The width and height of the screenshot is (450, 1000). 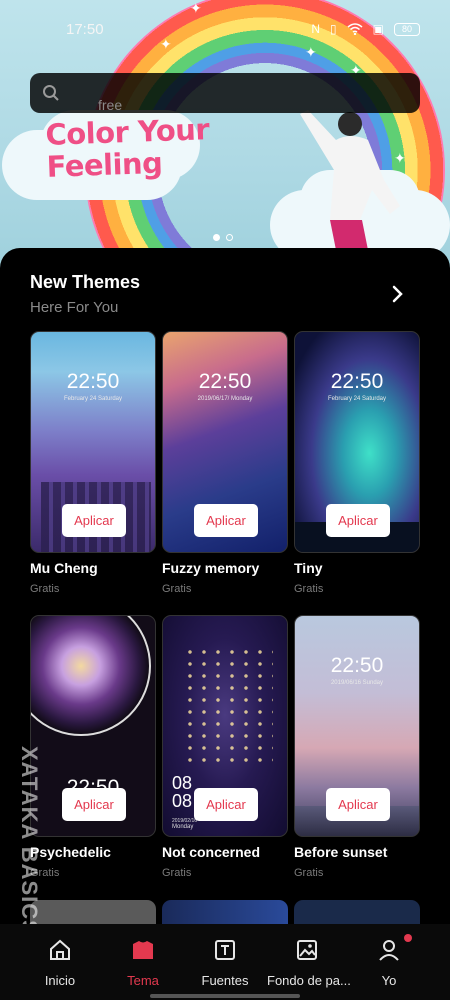 What do you see at coordinates (378, 29) in the screenshot?
I see `sim-icon: ▣` at bounding box center [378, 29].